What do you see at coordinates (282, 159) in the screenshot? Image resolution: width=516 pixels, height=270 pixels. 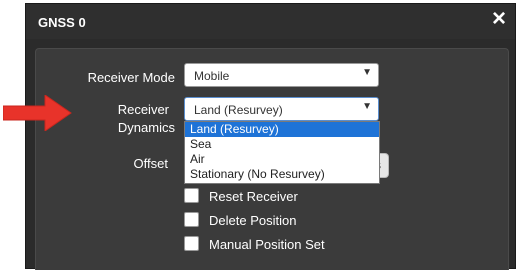 I see `dropdown-option-air: Air` at bounding box center [282, 159].